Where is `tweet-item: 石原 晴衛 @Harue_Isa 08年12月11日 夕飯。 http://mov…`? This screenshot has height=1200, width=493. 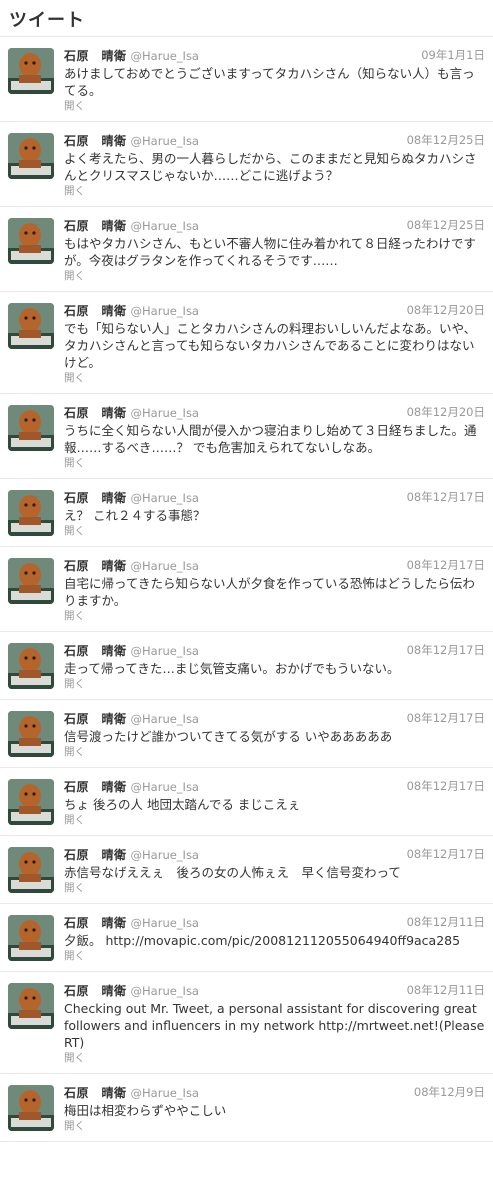 tweet-item: 石原 晴衛 @Harue_Isa 08年12月11日 夕飯。 http://mov… is located at coordinates (246, 938).